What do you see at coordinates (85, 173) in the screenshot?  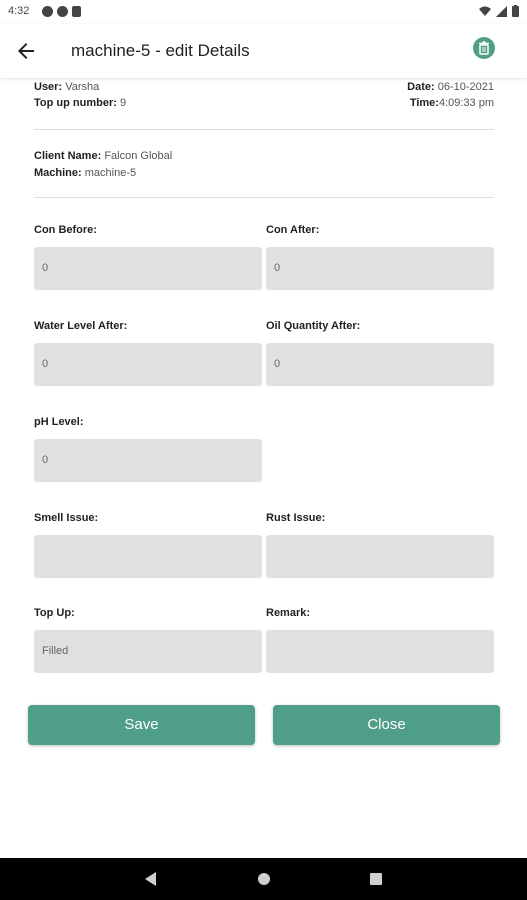 I see `machine-row: Machine: machine-5` at bounding box center [85, 173].